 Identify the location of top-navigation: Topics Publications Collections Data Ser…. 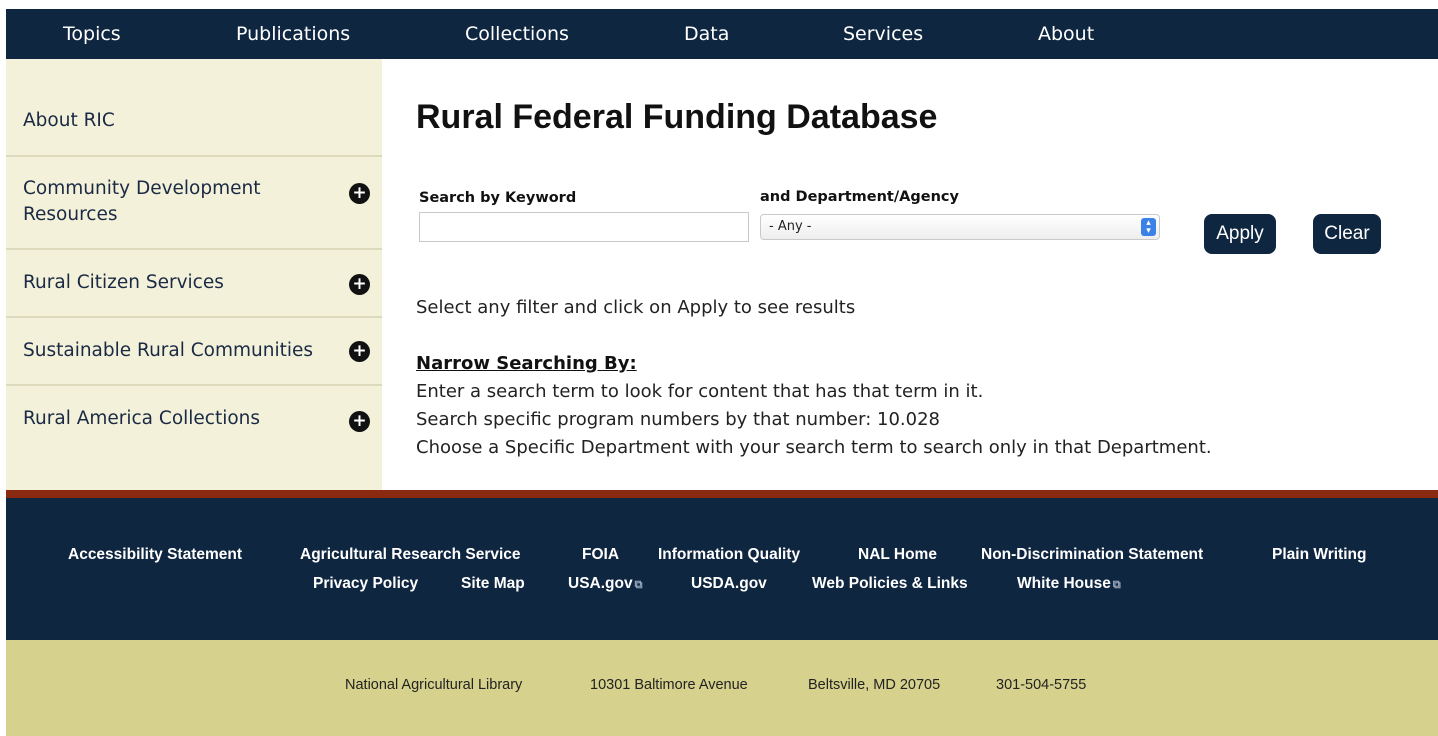
(722, 34).